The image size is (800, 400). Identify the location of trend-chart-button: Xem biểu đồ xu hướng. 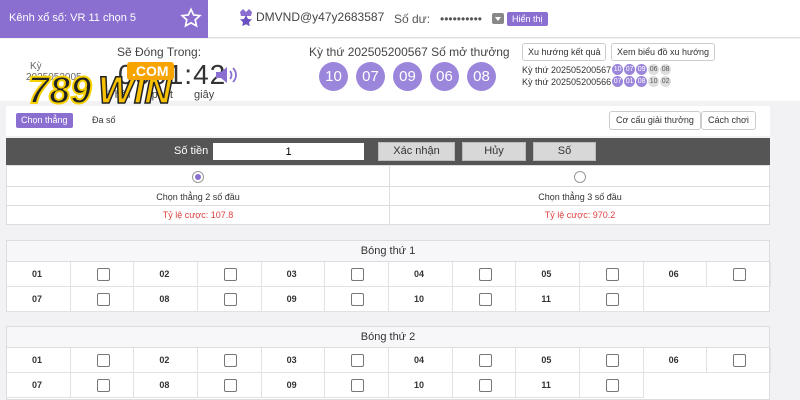
(663, 52).